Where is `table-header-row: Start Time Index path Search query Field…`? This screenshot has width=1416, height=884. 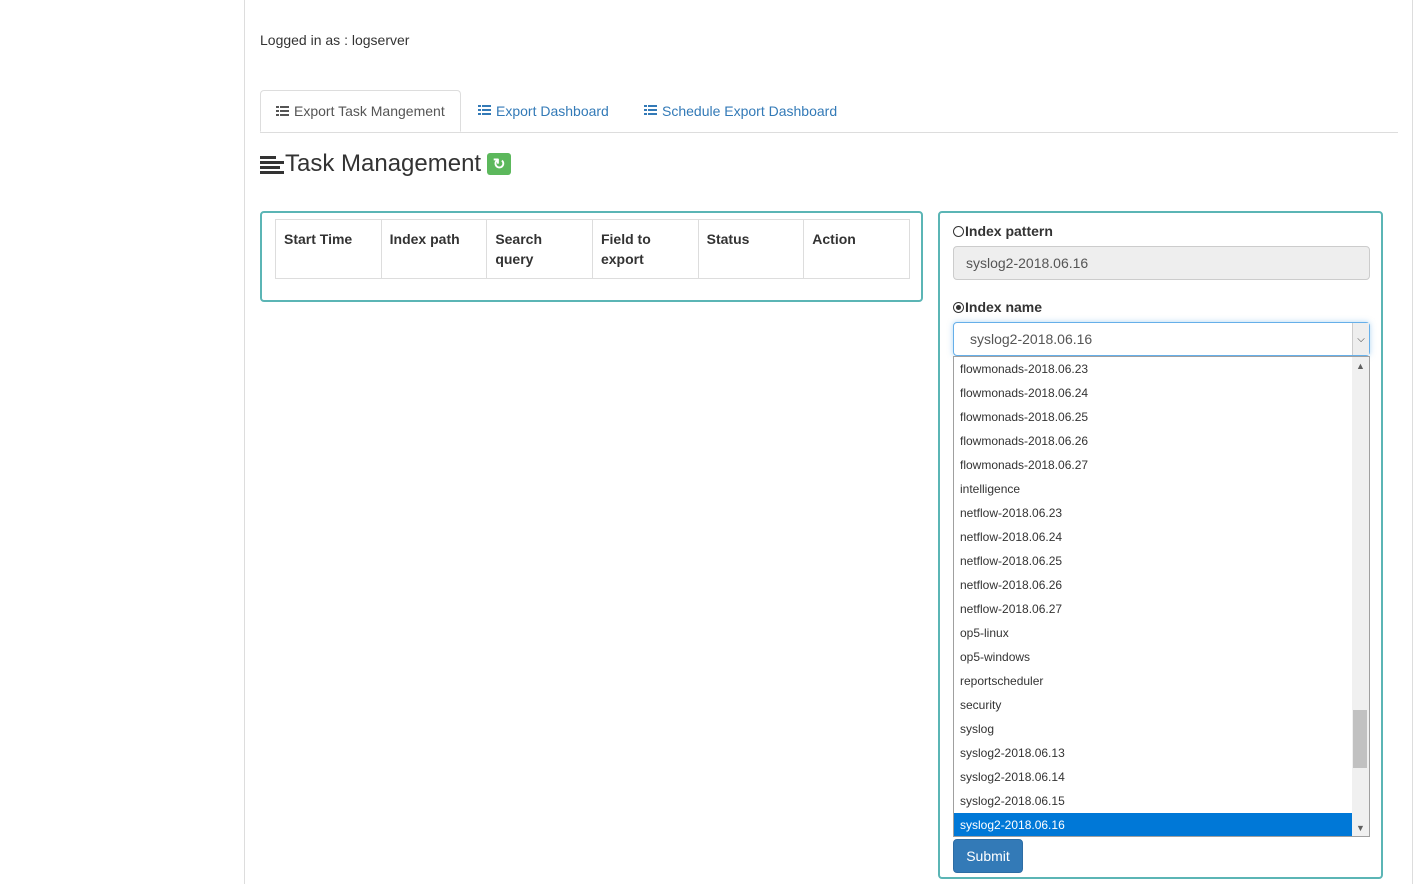
table-header-row: Start Time Index path Search query Field… is located at coordinates (592, 249).